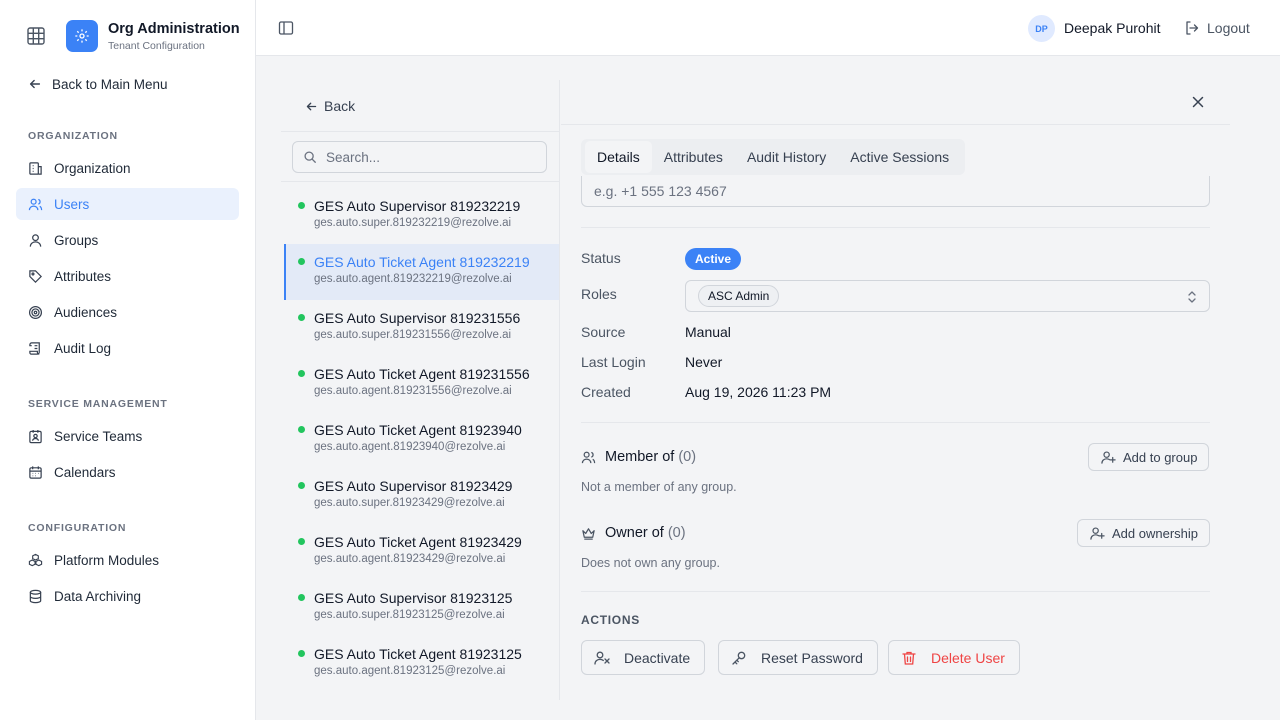 The image size is (1280, 720). What do you see at coordinates (899, 157) in the screenshot?
I see `tab-active-sessions: Active Sessions` at bounding box center [899, 157].